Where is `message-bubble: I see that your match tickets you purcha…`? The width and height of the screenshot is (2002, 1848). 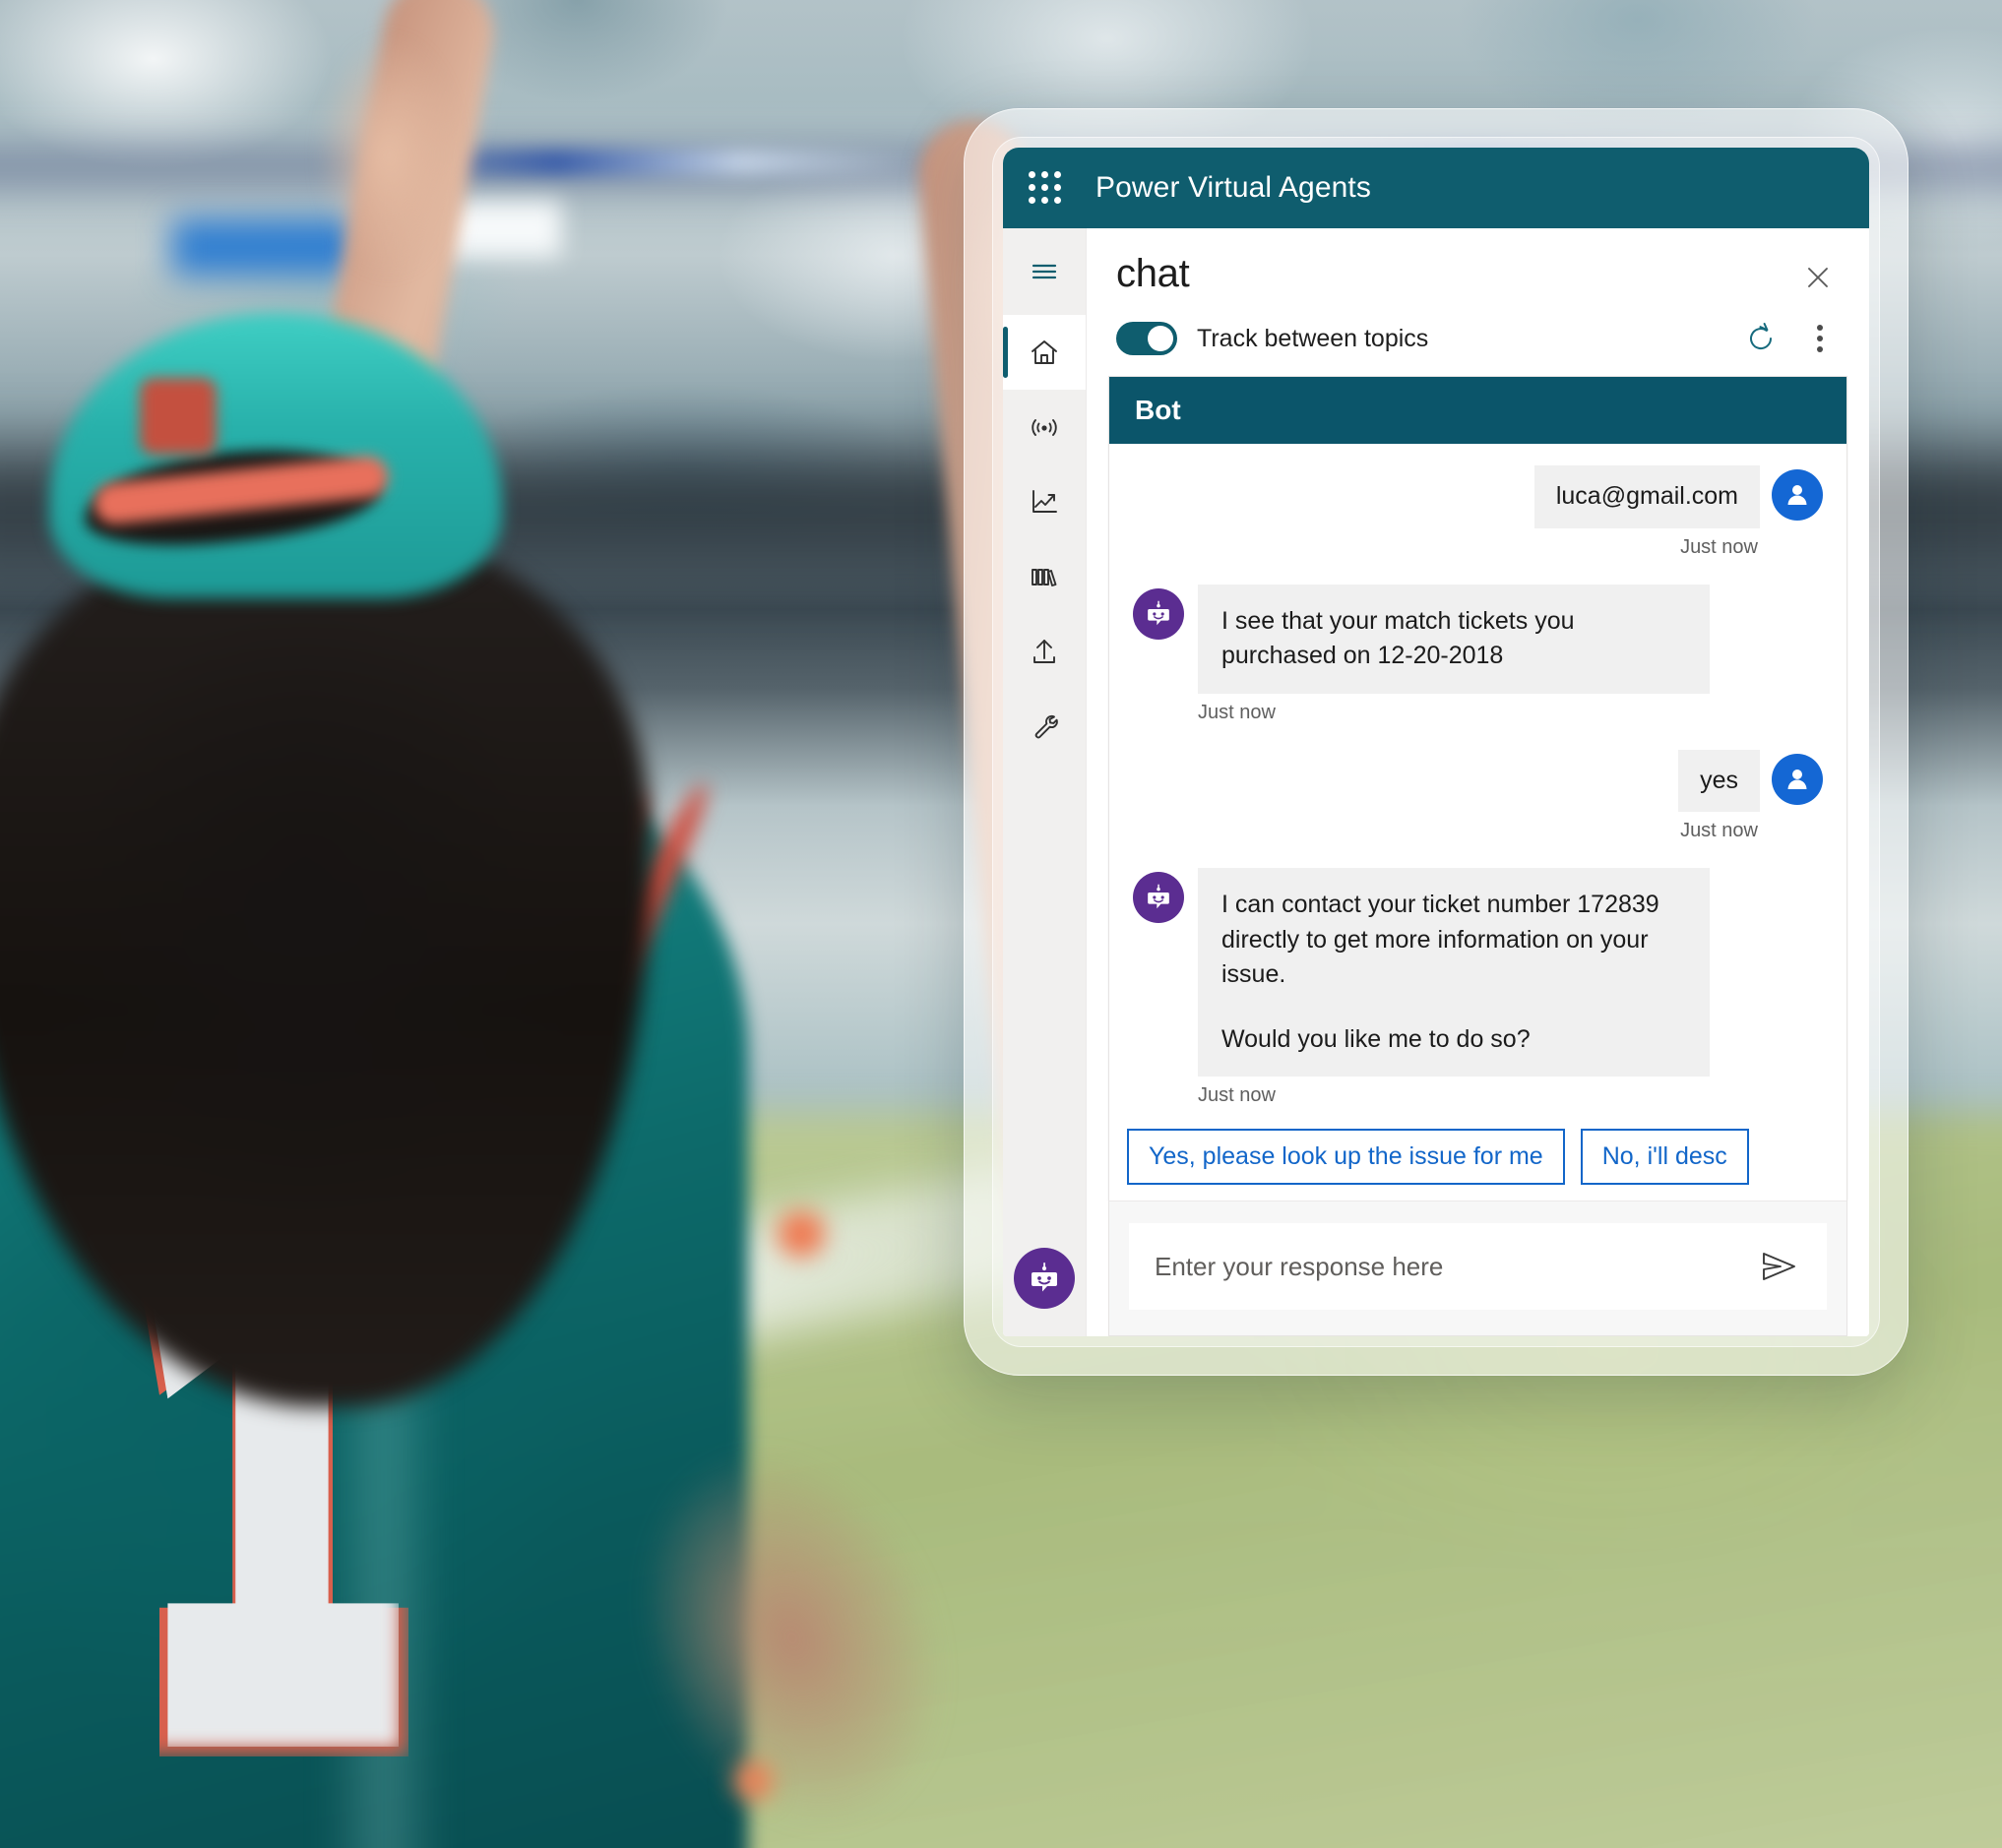 message-bubble: I see that your match tickets you purcha… is located at coordinates (1454, 639).